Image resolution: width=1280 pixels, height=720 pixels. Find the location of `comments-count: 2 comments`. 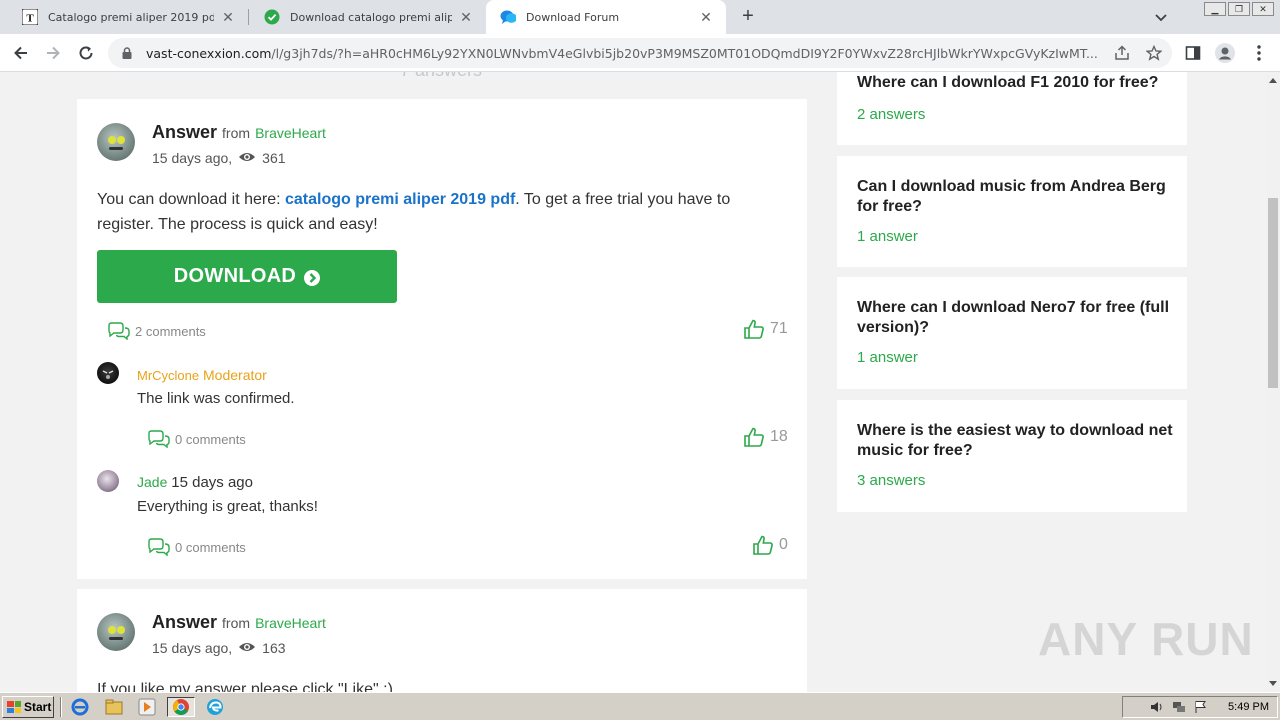

comments-count: 2 comments is located at coordinates (170, 331).